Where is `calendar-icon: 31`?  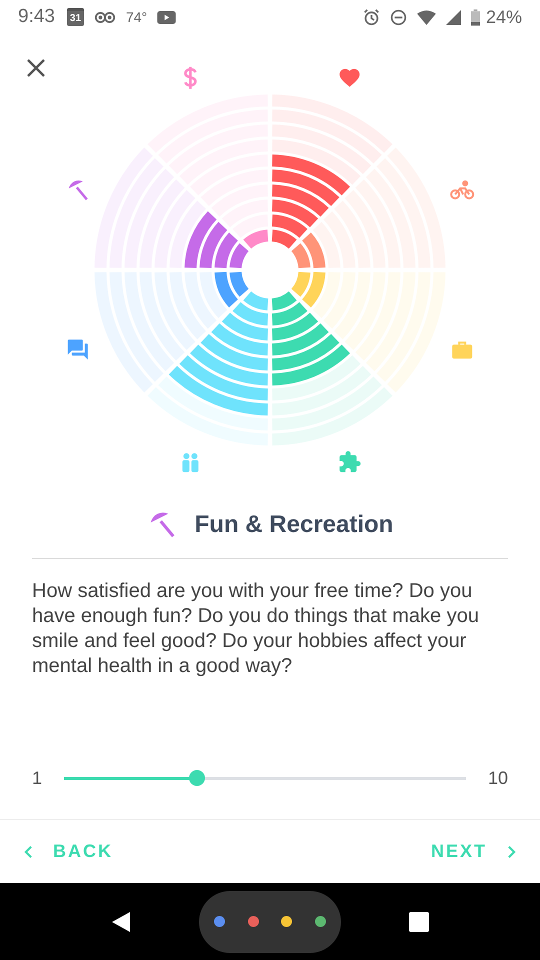
calendar-icon: 31 is located at coordinates (75, 17).